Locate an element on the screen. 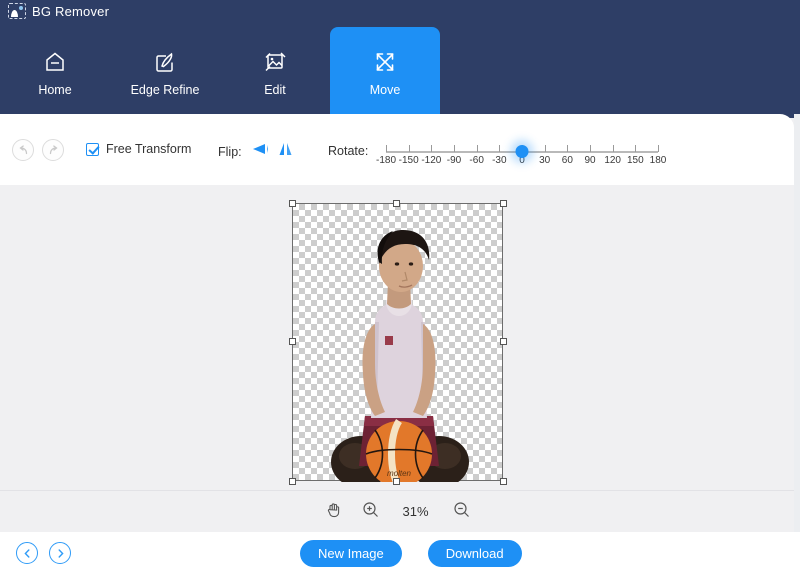  page-navigation is located at coordinates (43, 553).